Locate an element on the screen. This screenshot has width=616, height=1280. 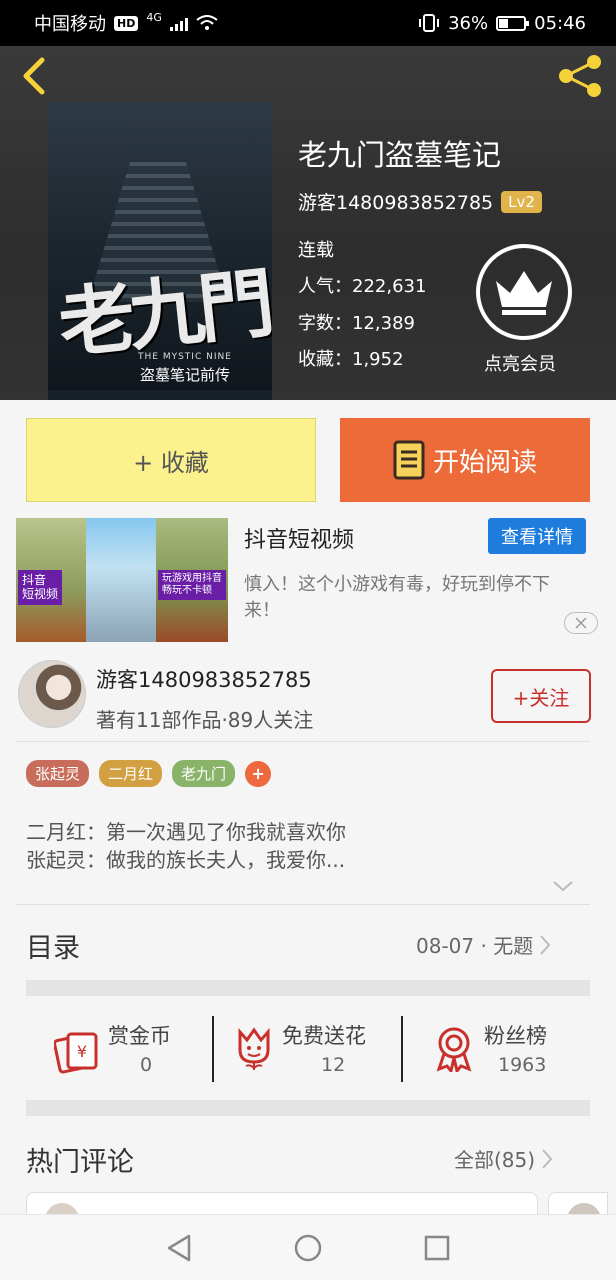
cover-subtitle-cn: 盗墓笔记前传 is located at coordinates (185, 375).